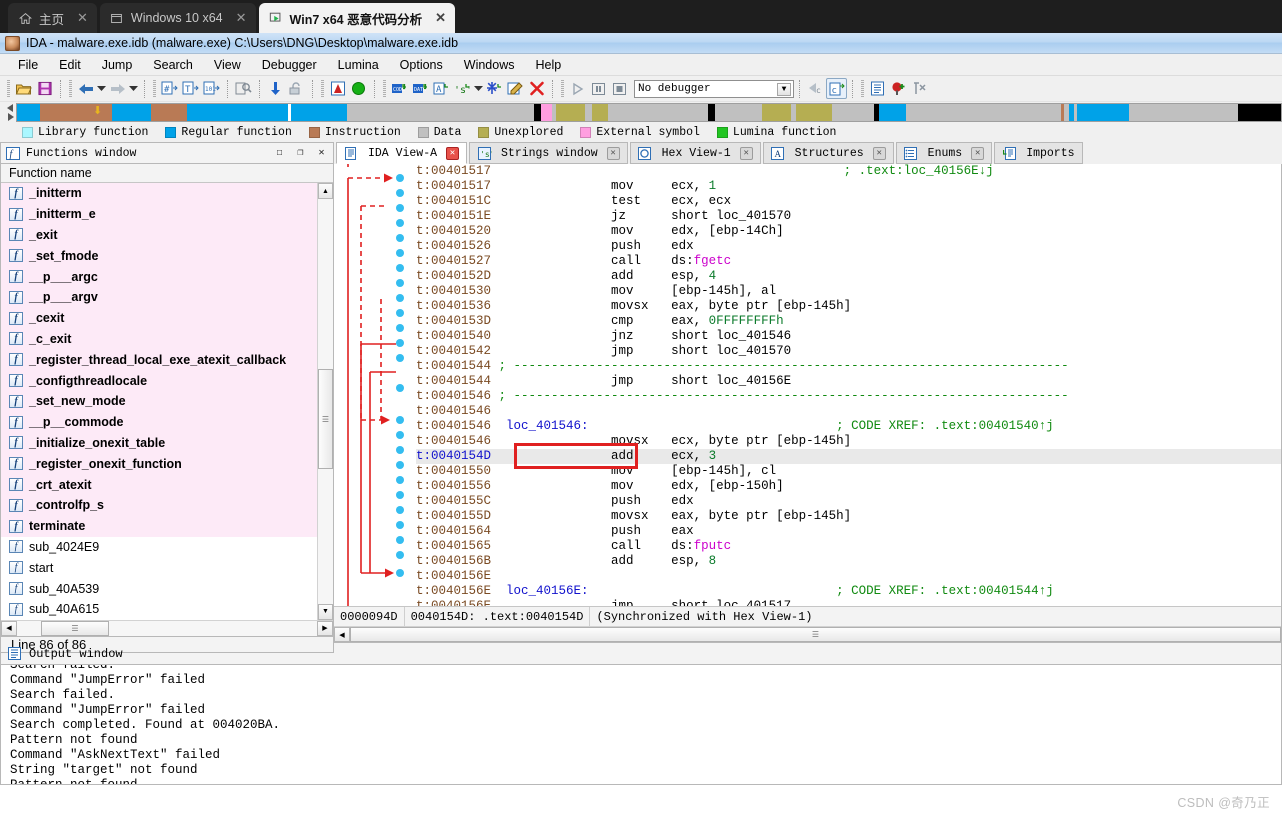 This screenshot has width=1282, height=817. What do you see at coordinates (548, 65) in the screenshot?
I see `menu-help: Help` at bounding box center [548, 65].